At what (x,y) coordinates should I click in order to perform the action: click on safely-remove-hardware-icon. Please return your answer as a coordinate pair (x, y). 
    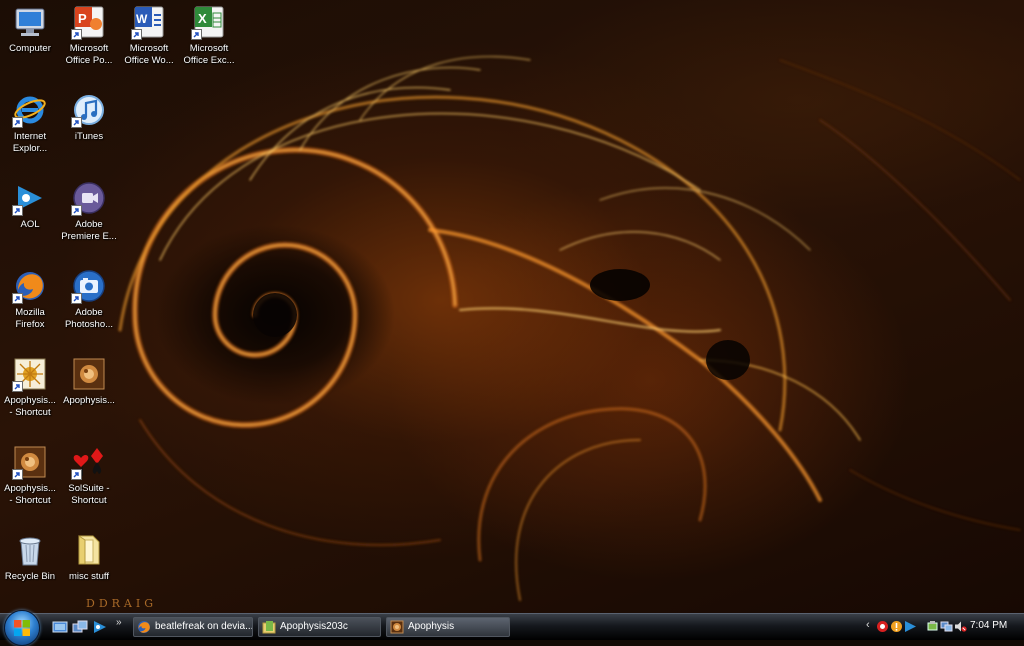
    Looking at the image, I should click on (932, 626).